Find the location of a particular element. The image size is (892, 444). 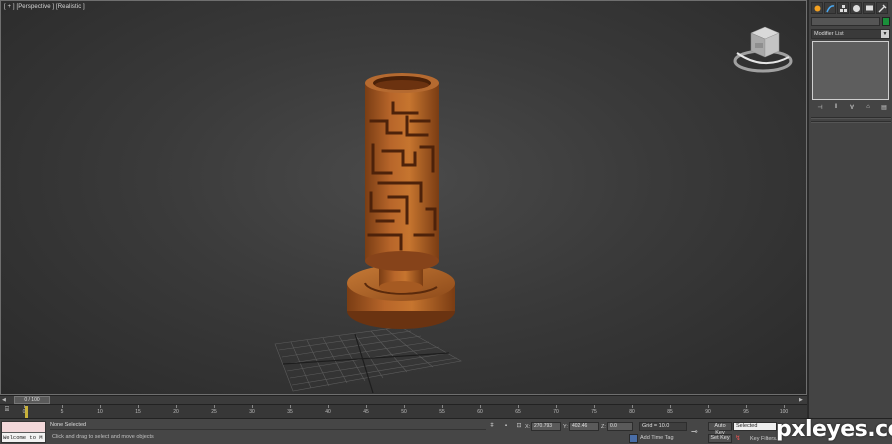

watermark-logo: pxleyes.com is located at coordinates (834, 429).